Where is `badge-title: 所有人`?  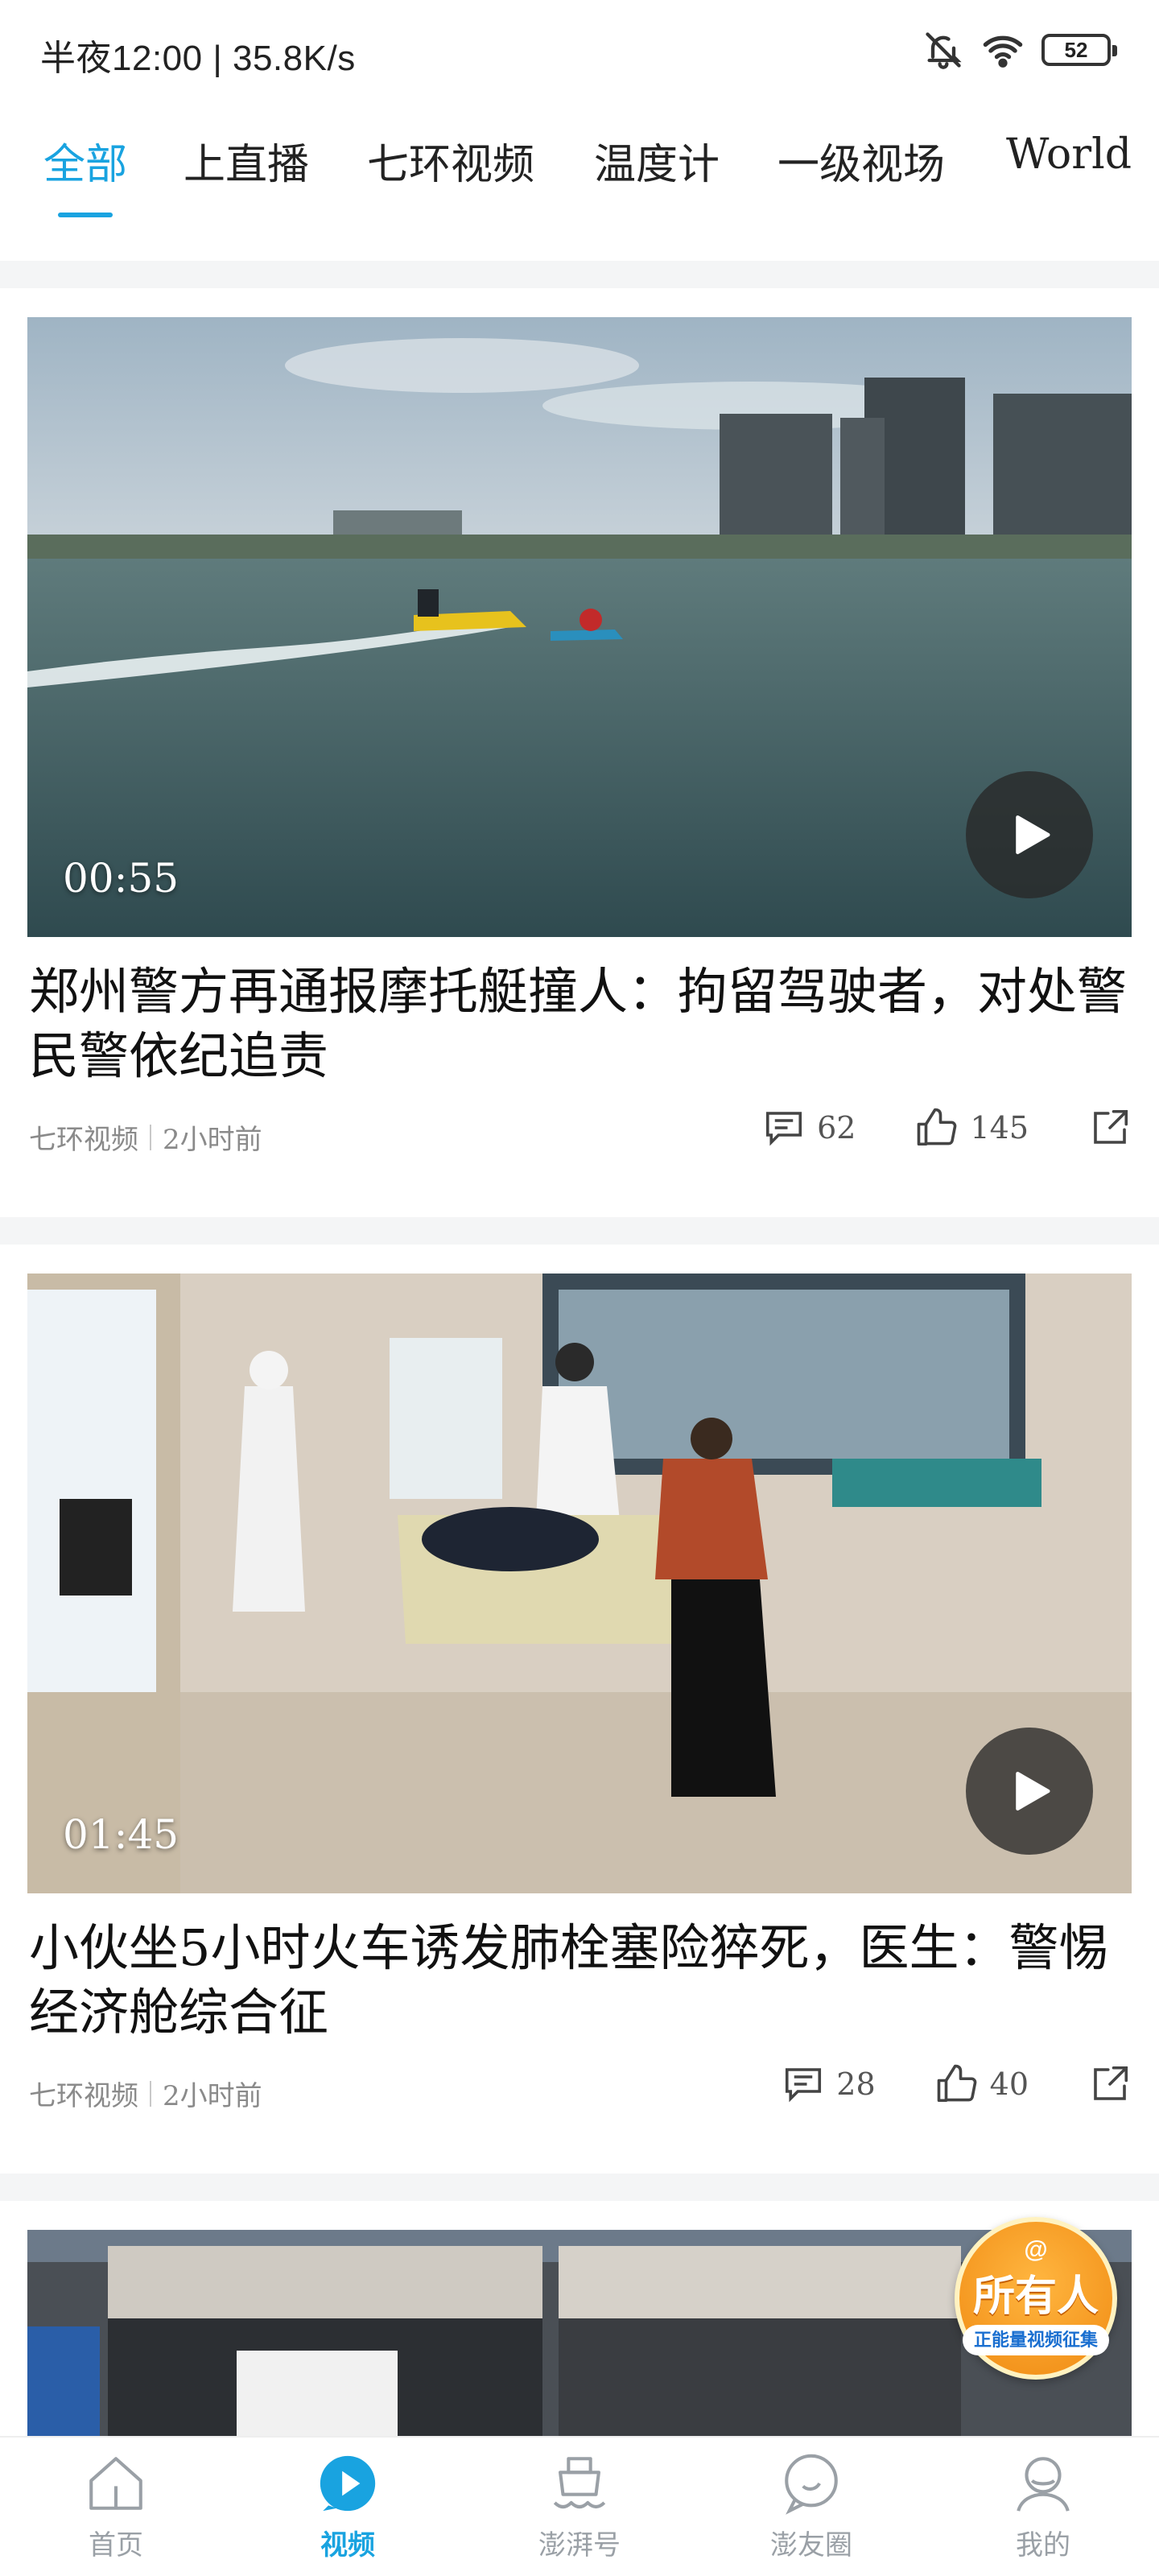 badge-title: 所有人 is located at coordinates (1035, 2297).